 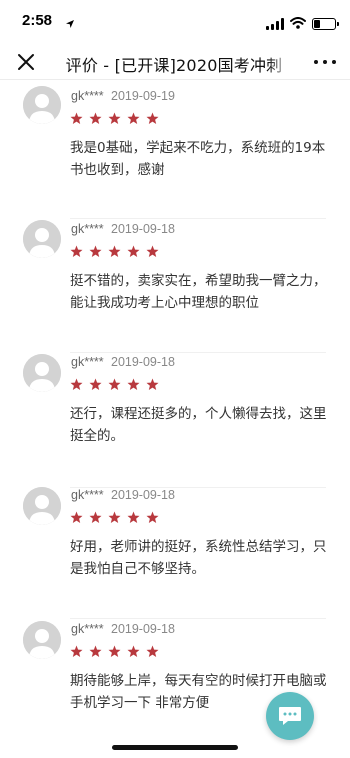 I want to click on home-indicator, so click(x=175, y=747).